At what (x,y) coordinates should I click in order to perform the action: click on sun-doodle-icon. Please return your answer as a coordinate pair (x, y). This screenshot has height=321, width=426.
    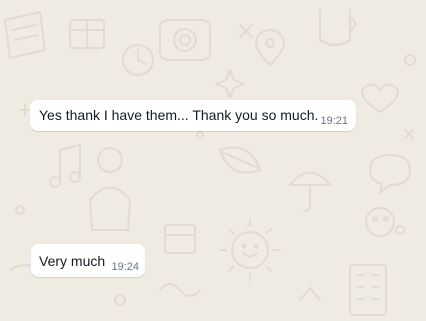
    Looking at the image, I should click on (250, 250).